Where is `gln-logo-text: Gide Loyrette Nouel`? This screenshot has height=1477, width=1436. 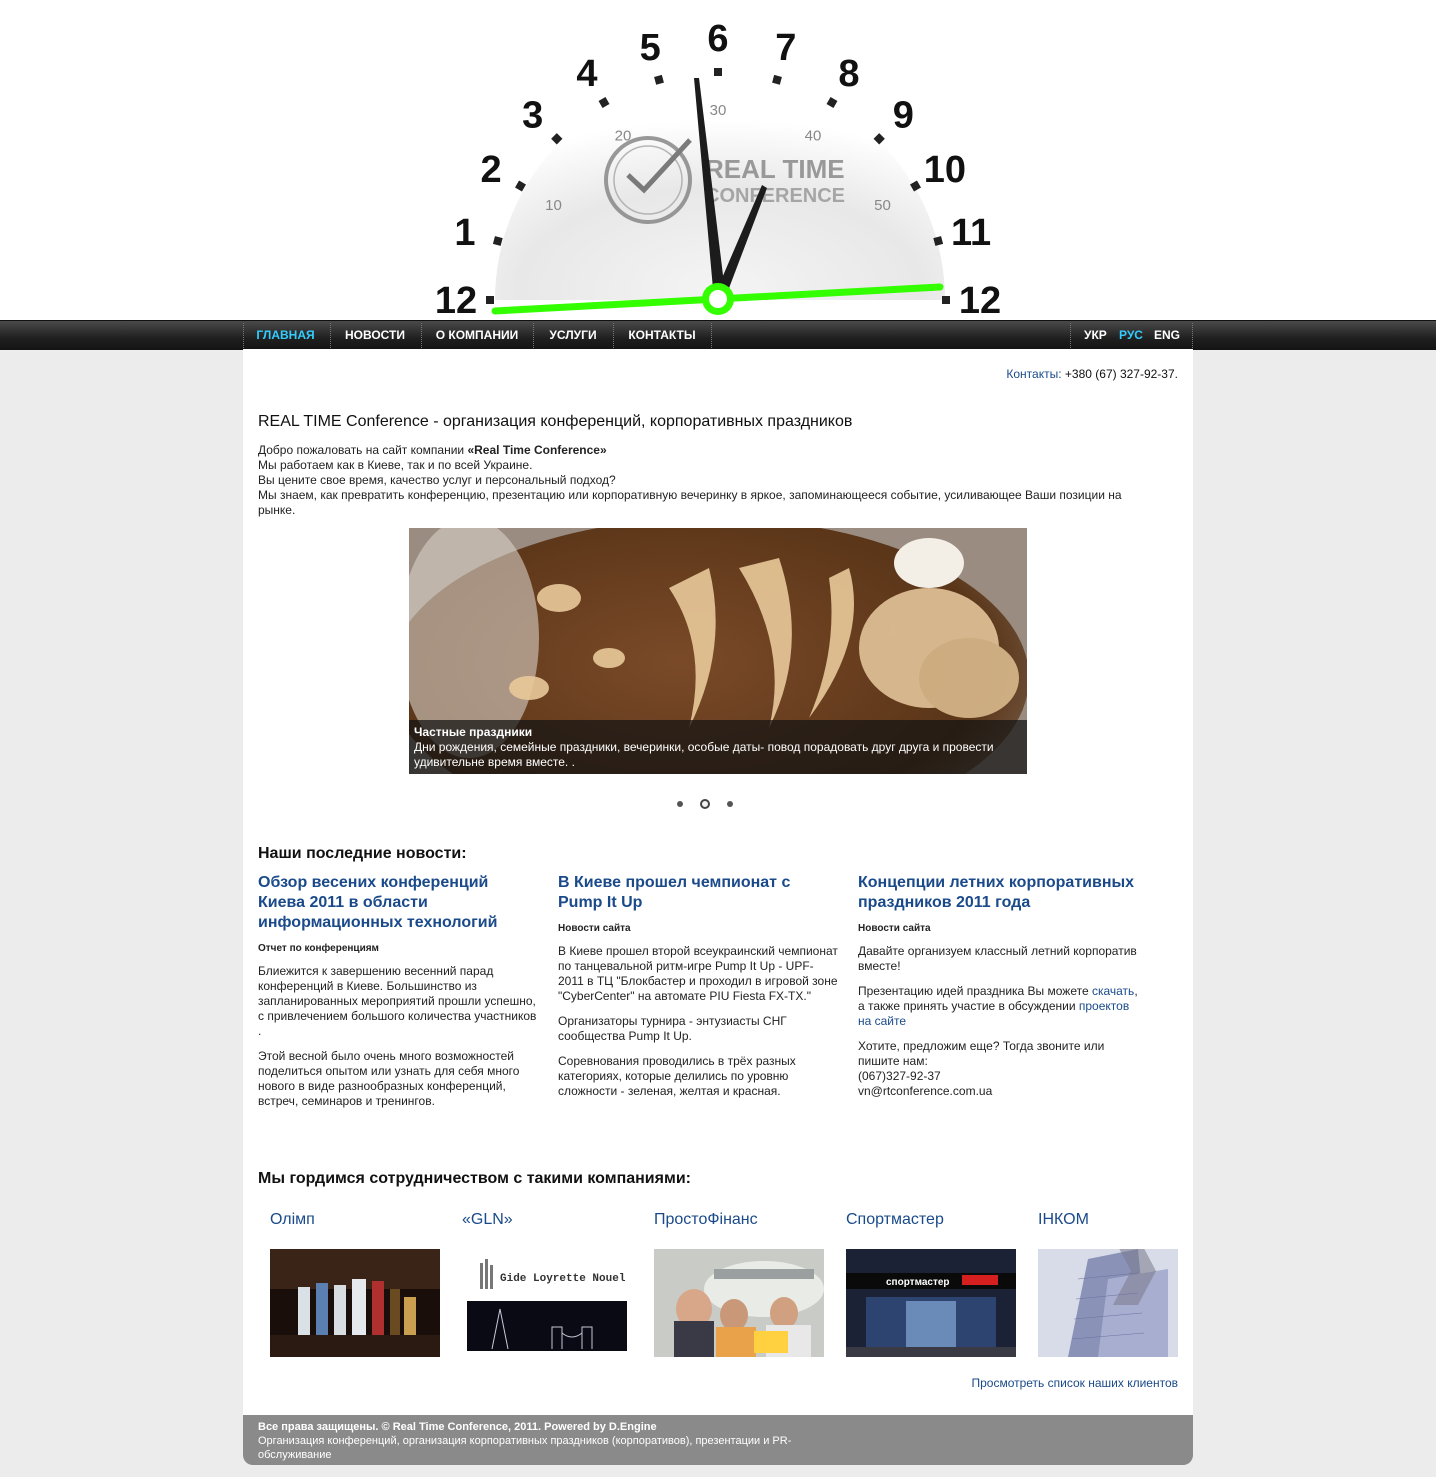
gln-logo-text: Gide Loyrette Nouel is located at coordinates (563, 1279).